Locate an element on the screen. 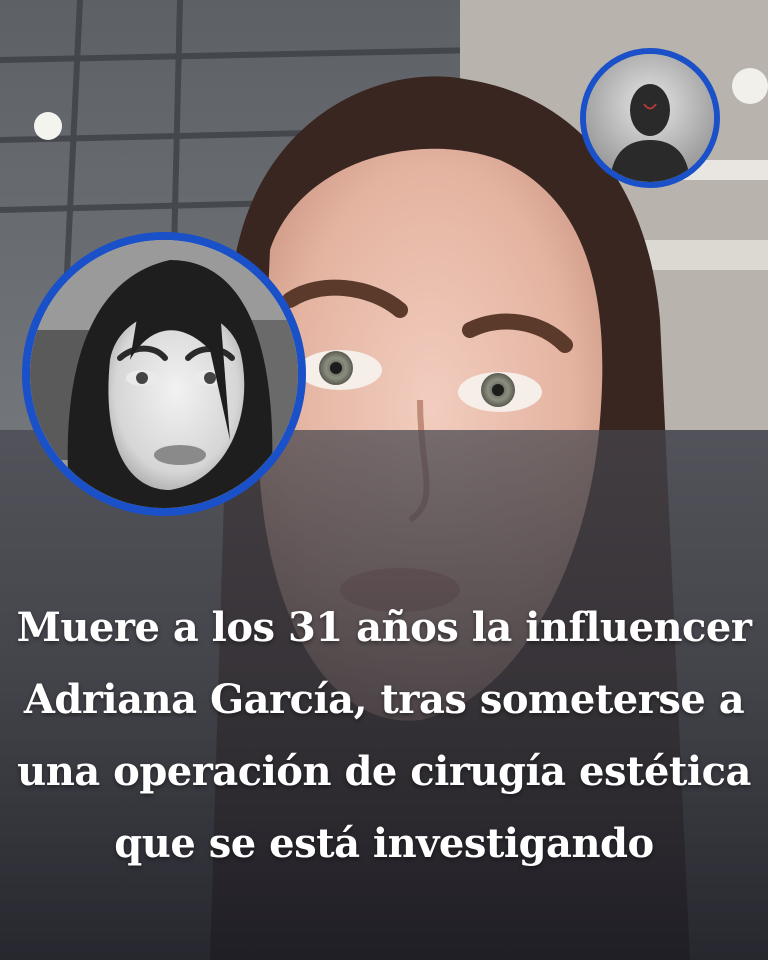 This screenshot has height=960, width=768. portrait-photo is located at coordinates (164, 374).